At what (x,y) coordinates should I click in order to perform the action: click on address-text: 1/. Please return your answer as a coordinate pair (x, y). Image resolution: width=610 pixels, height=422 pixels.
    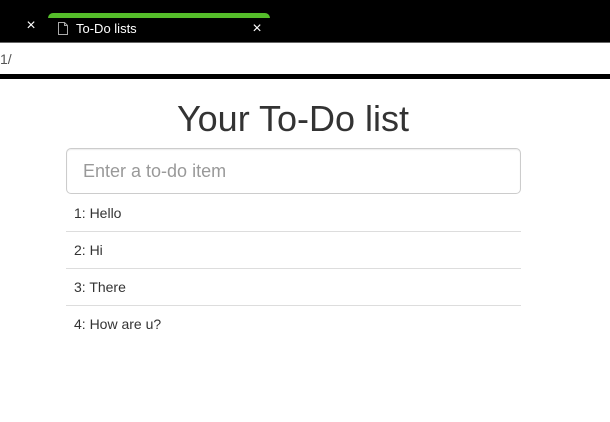
    Looking at the image, I should click on (6, 59).